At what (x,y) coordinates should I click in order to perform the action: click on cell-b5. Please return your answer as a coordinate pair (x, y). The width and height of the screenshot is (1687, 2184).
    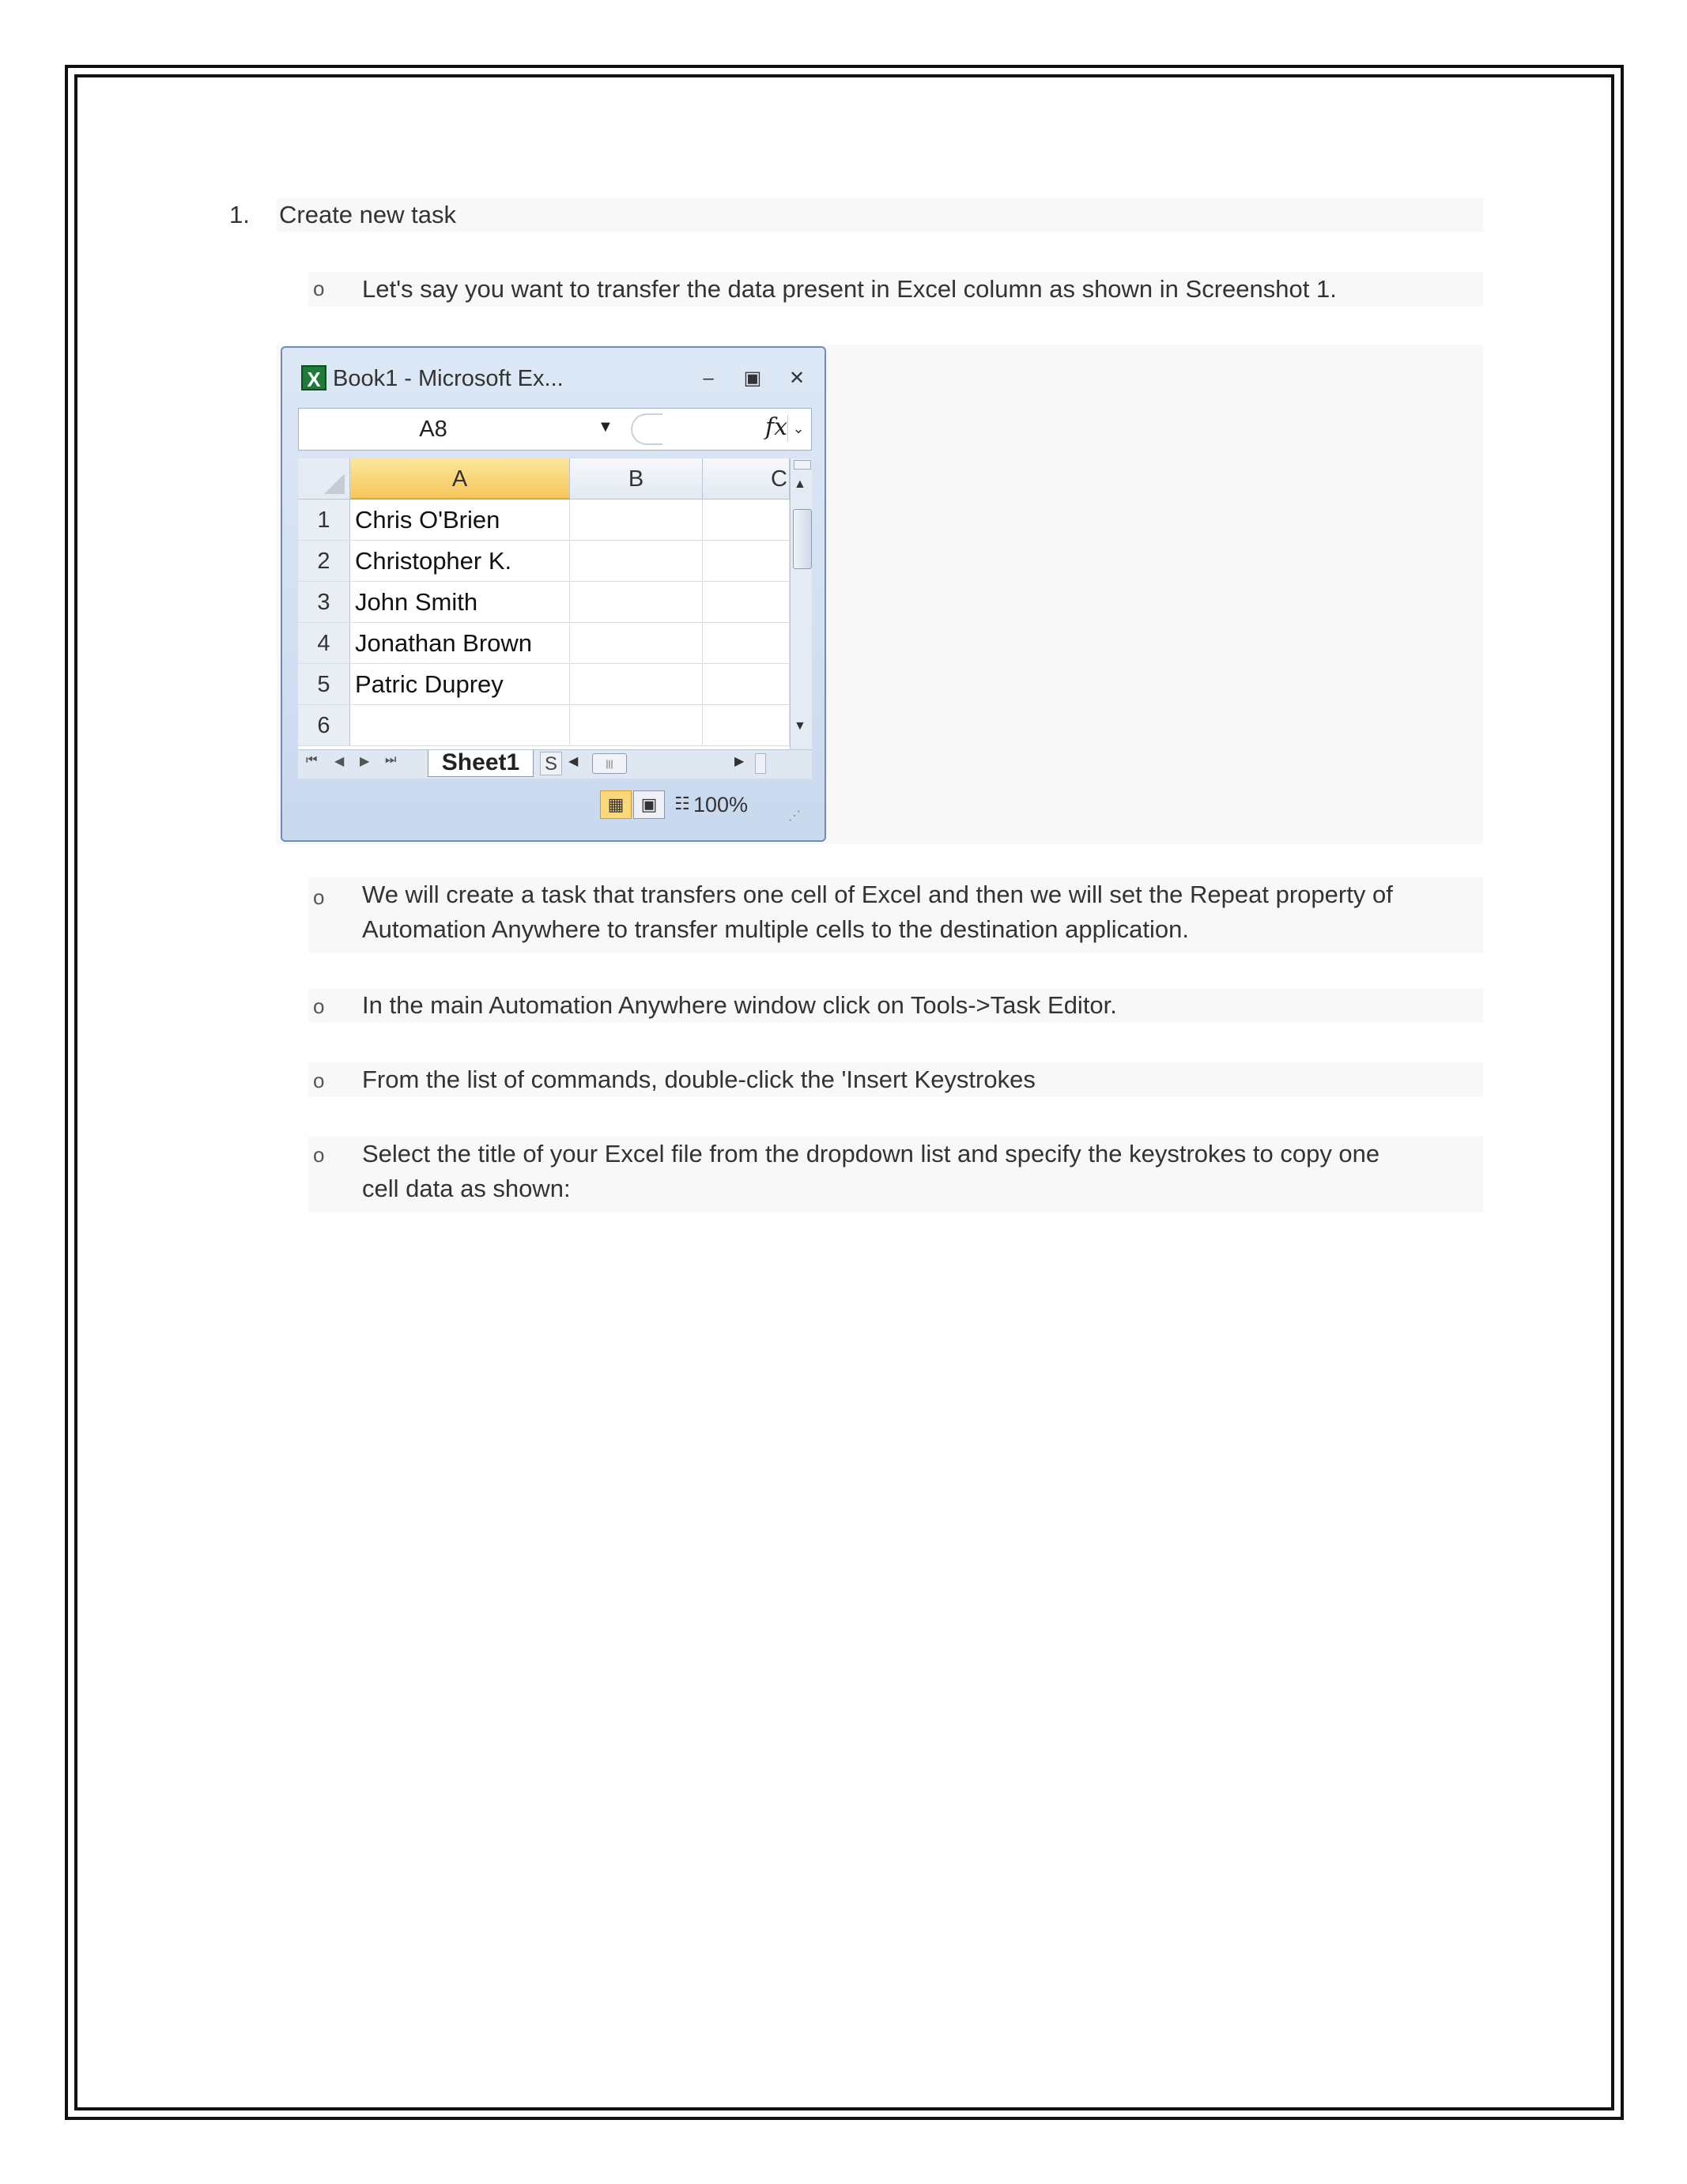
    Looking at the image, I should click on (636, 684).